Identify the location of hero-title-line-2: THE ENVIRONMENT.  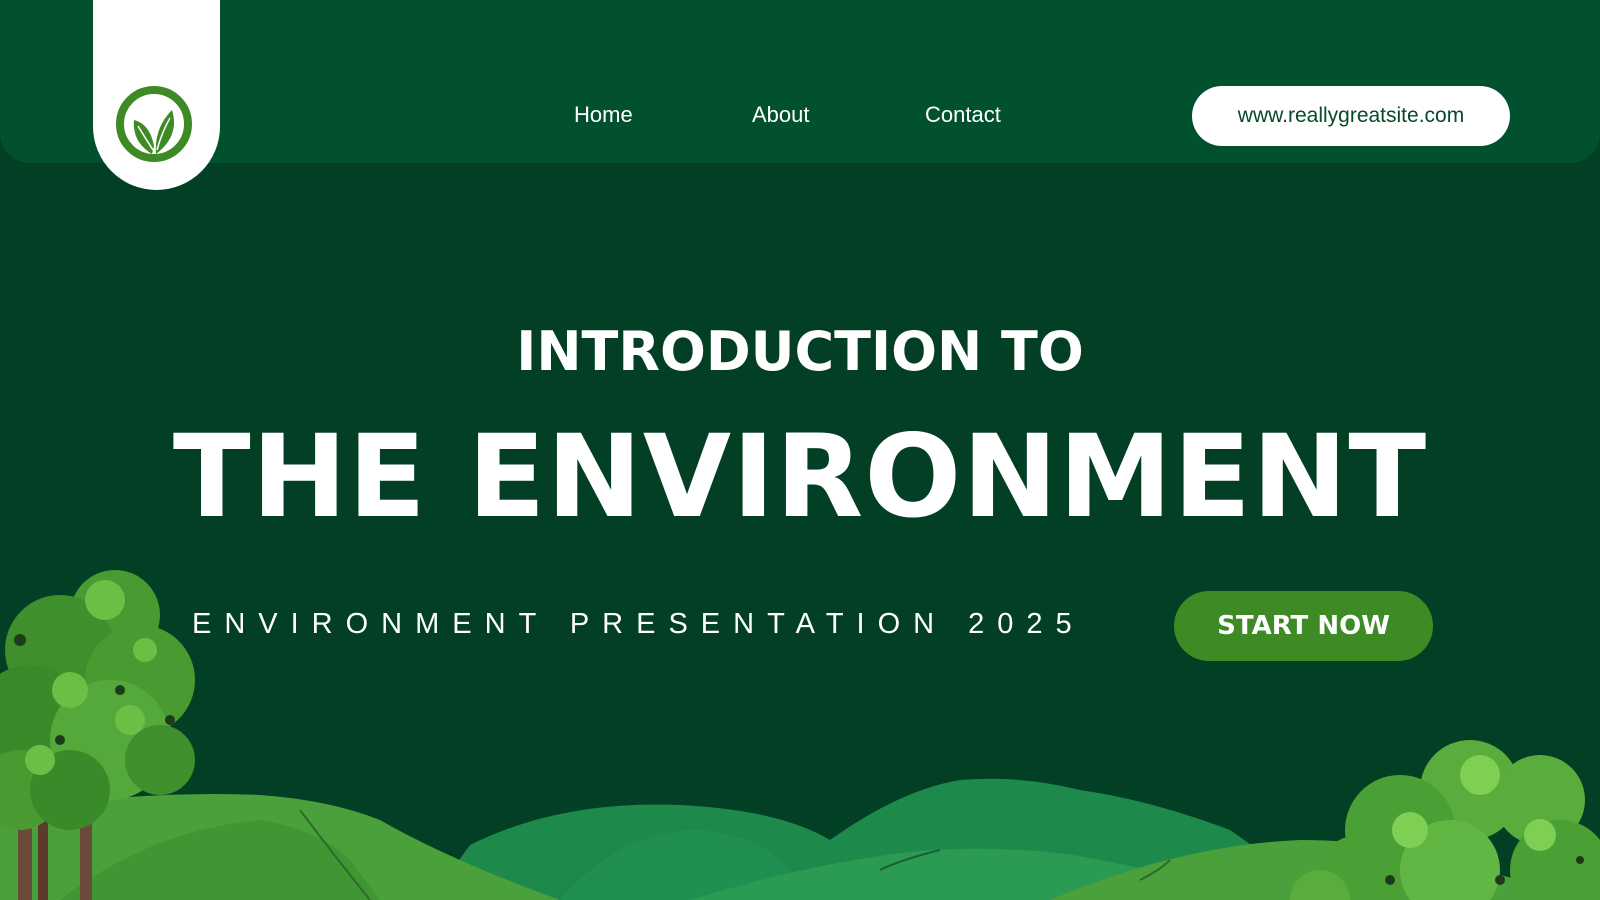
(800, 476).